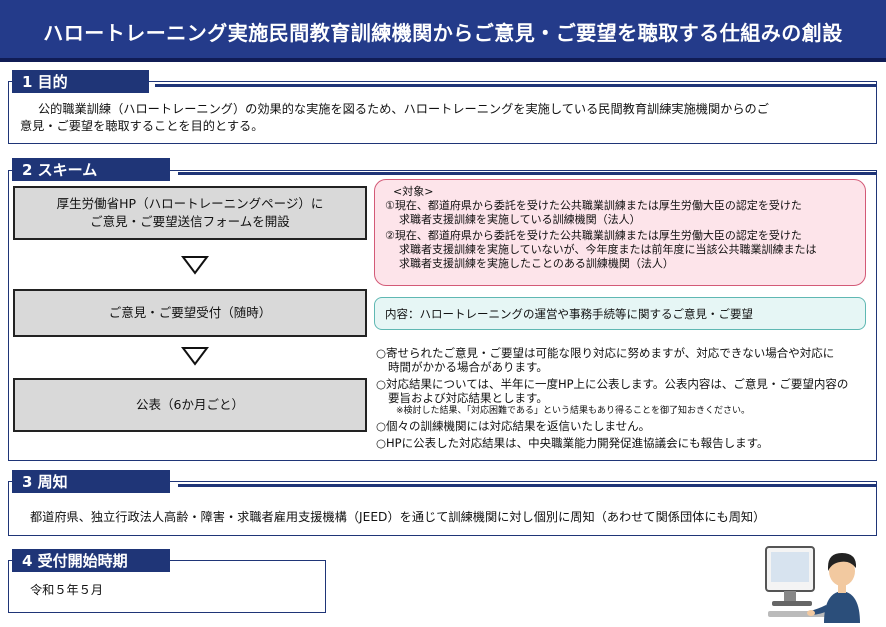 This screenshot has height=627, width=886. I want to click on section2-heading: 2 スキーム, so click(91, 169).